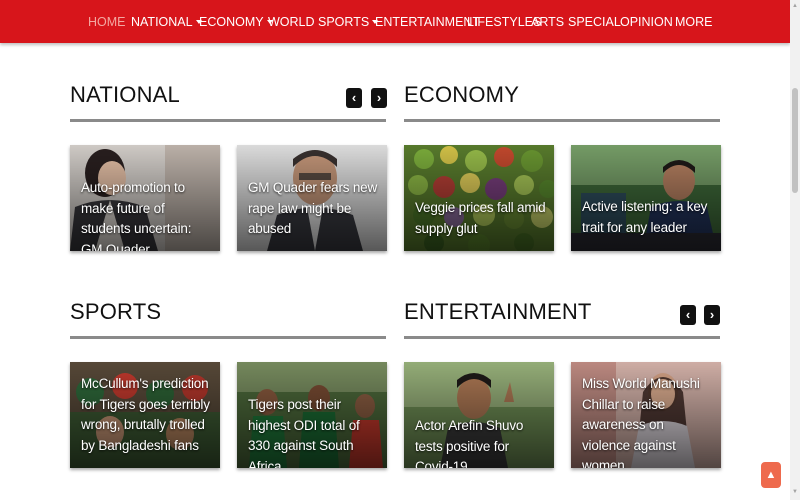  I want to click on article-card: Veggie prices fall amid supply glut, so click(479, 198).